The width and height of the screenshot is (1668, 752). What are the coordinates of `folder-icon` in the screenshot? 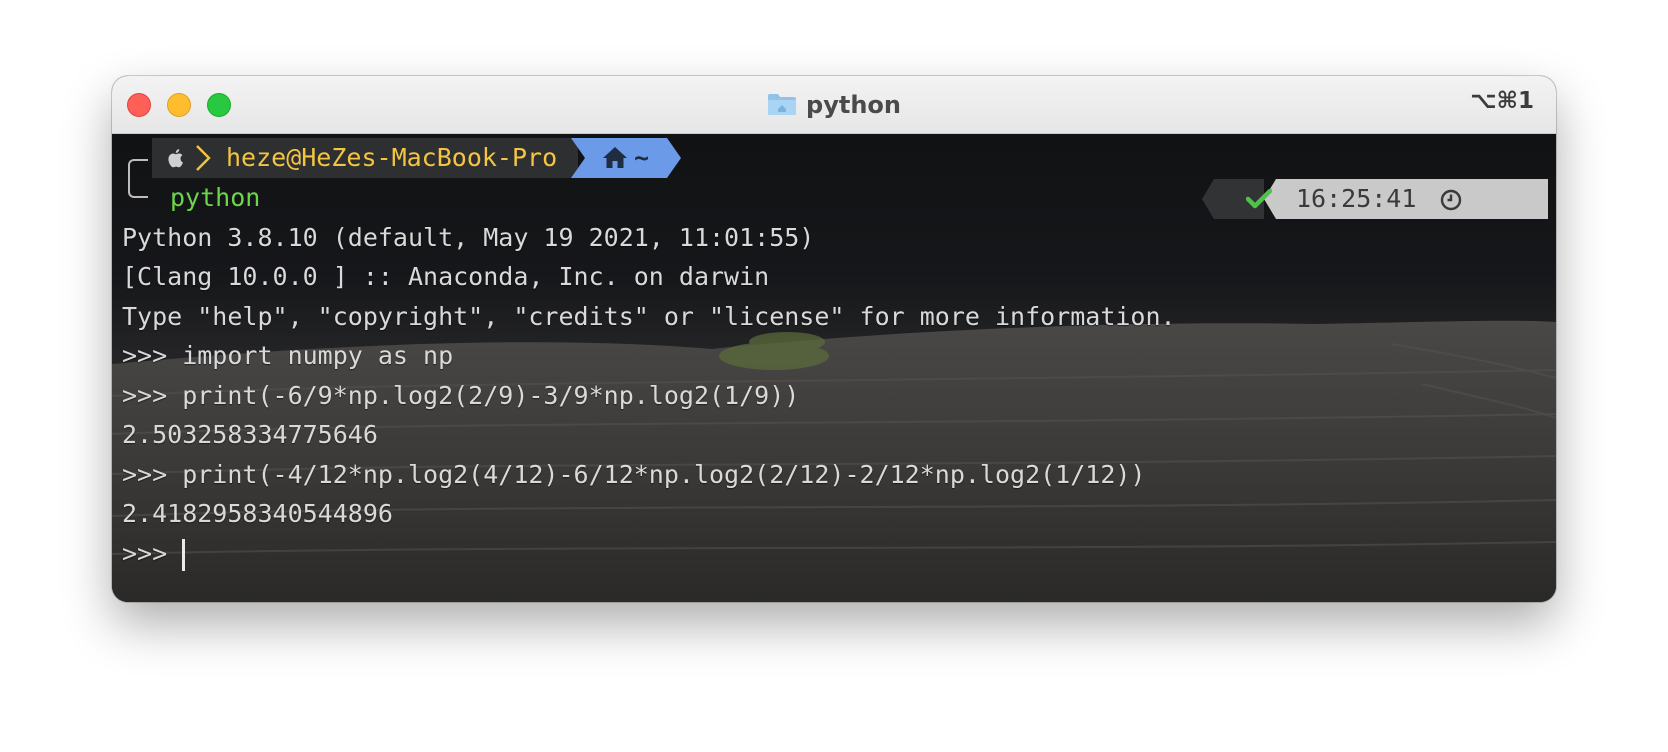 It's located at (782, 104).